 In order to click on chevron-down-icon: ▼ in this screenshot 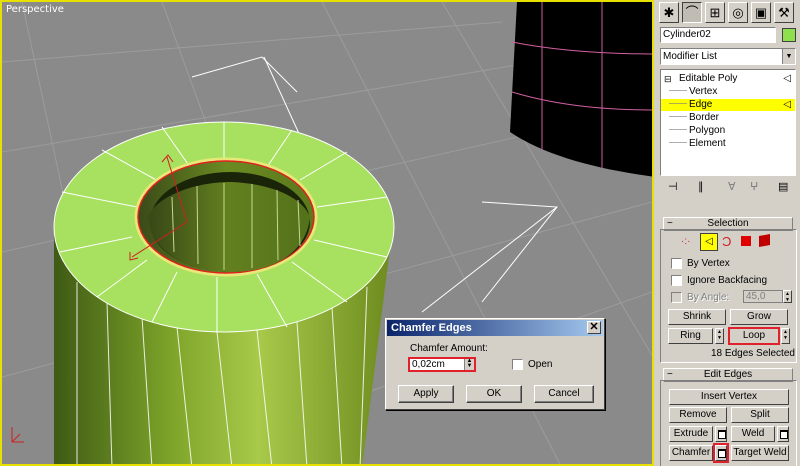, I will do `click(788, 56)`.